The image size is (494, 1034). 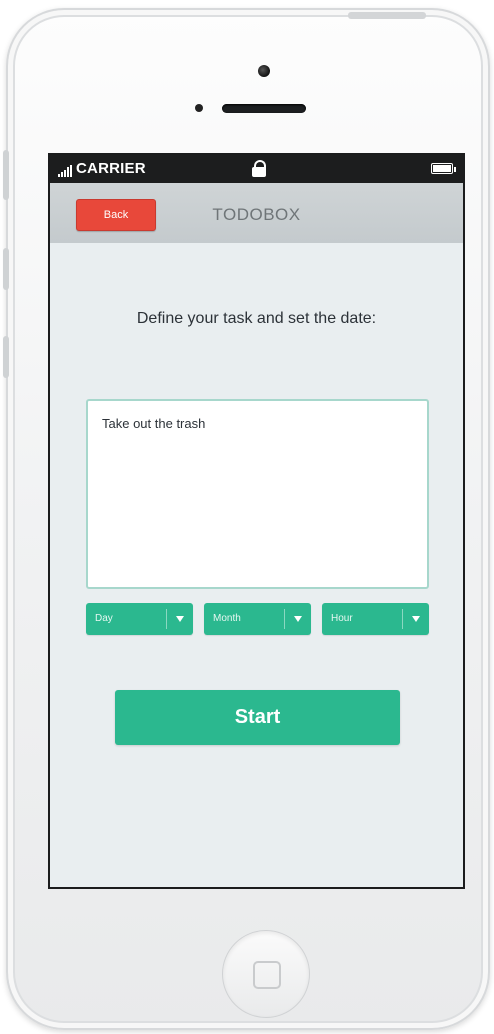 I want to click on month-select-label: Month, so click(x=227, y=618).